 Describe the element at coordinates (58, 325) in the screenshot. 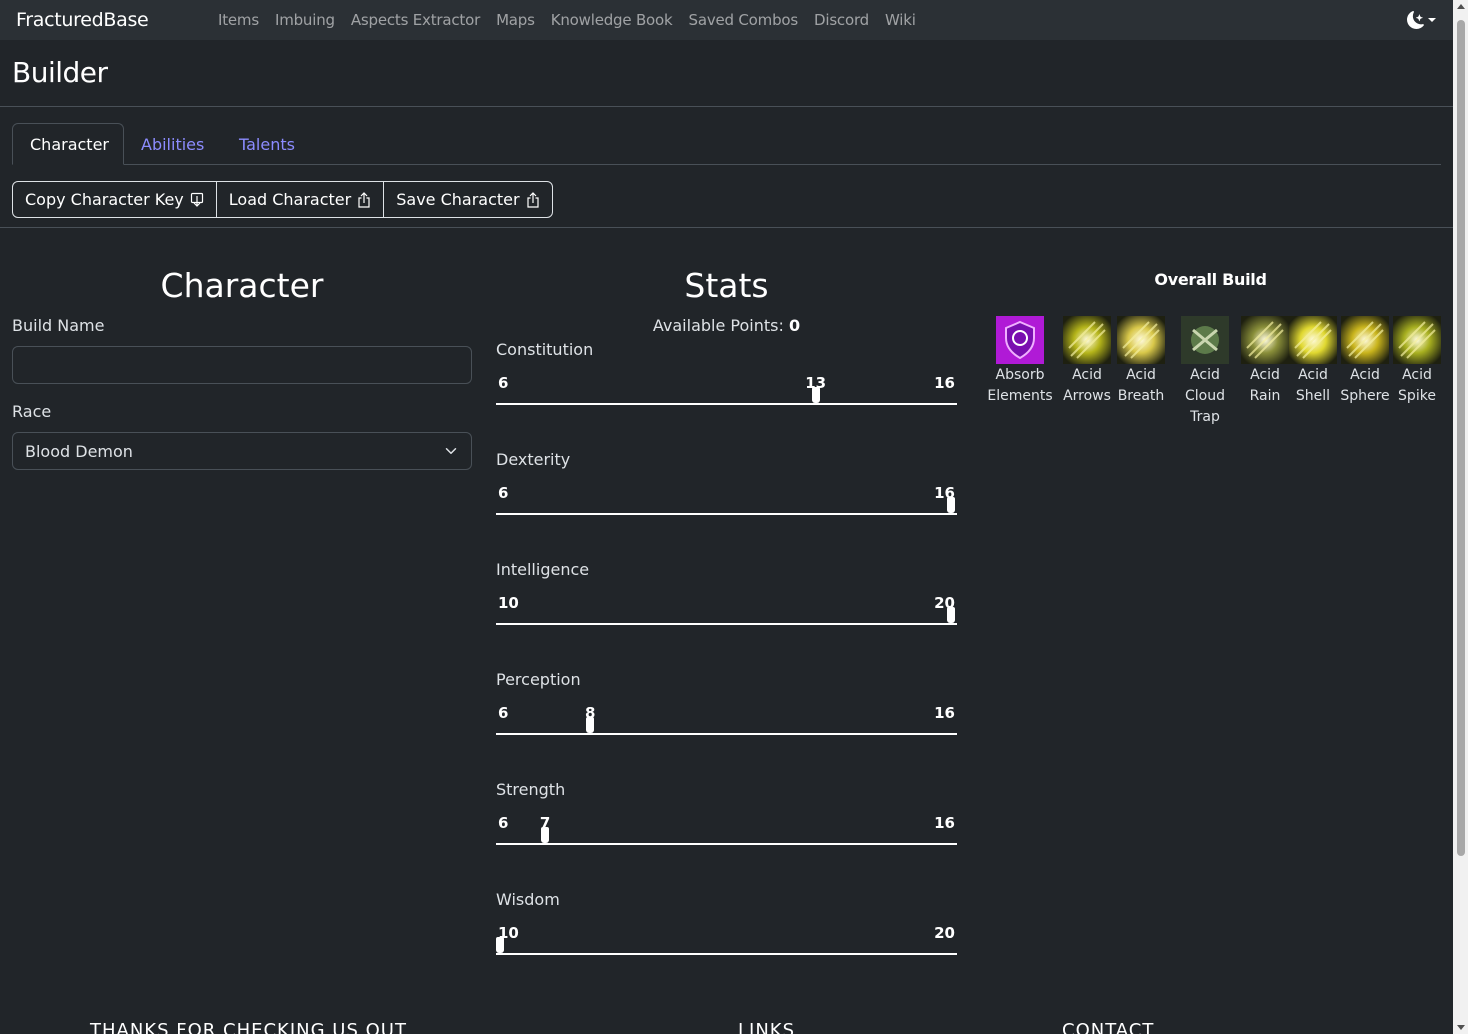

I see `build-name-label: Build Name` at that location.